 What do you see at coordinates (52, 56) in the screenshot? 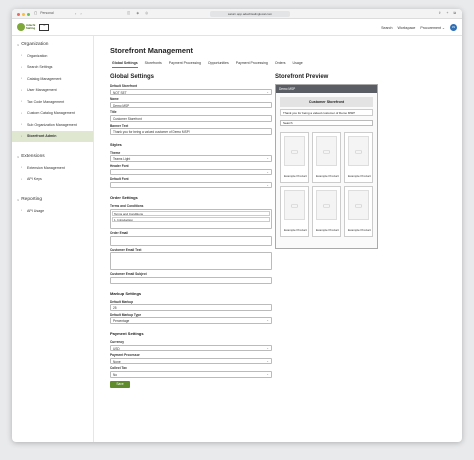
I see `sidebar-item-organization: ▪ Organization` at bounding box center [52, 56].